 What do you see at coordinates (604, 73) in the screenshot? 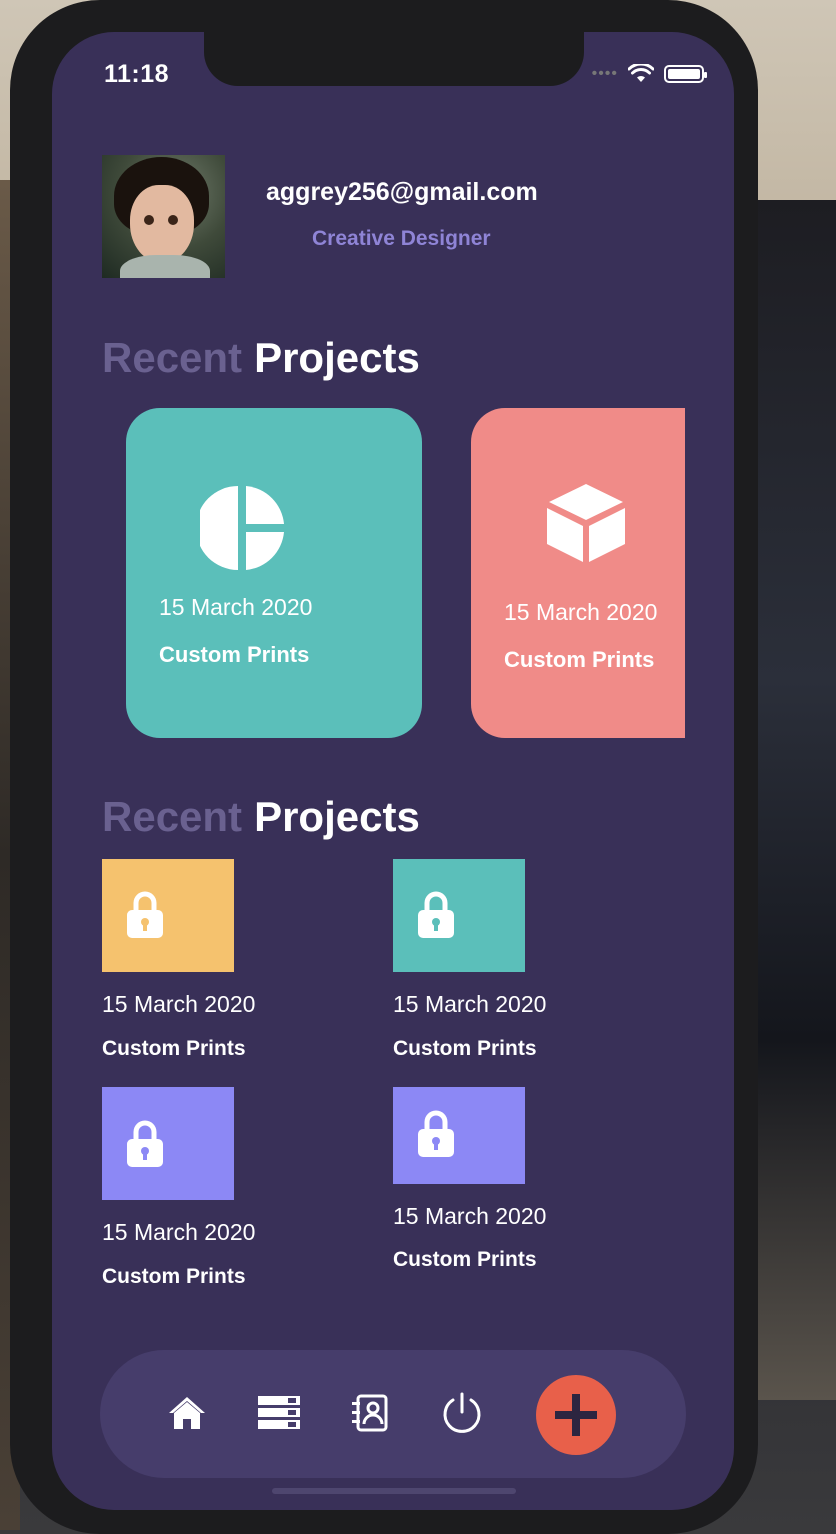
I see `signal-icon: ••••` at bounding box center [604, 73].